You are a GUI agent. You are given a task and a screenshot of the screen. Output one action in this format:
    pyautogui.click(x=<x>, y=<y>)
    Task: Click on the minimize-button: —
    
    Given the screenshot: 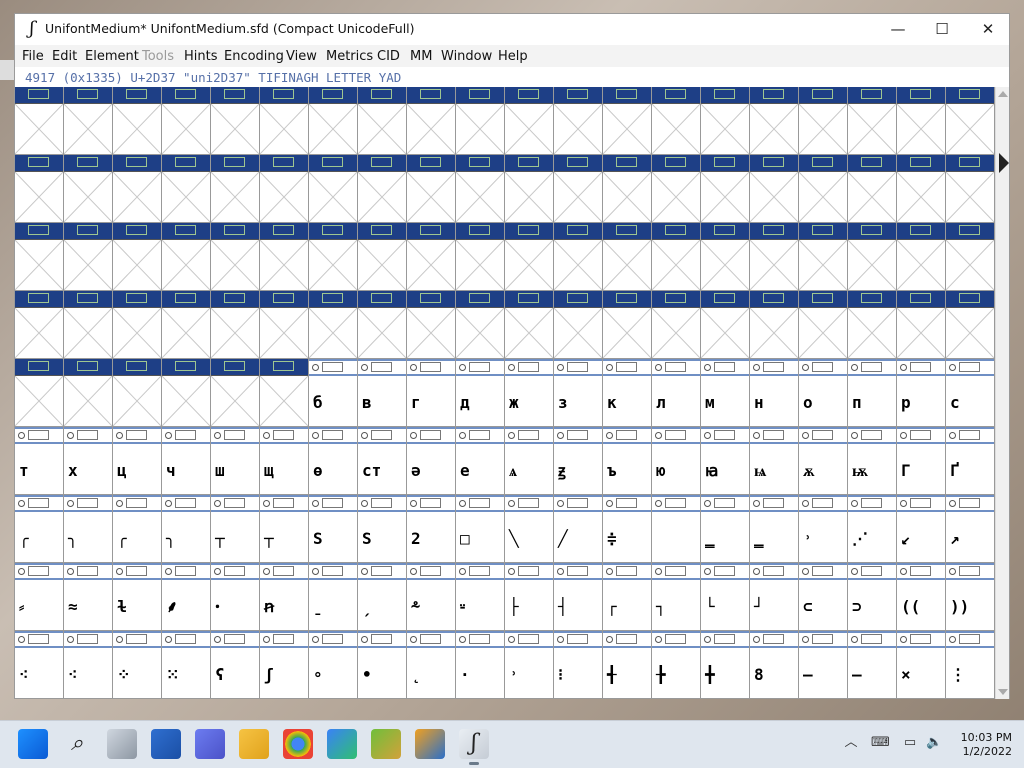 What is the action you would take?
    pyautogui.click(x=898, y=29)
    